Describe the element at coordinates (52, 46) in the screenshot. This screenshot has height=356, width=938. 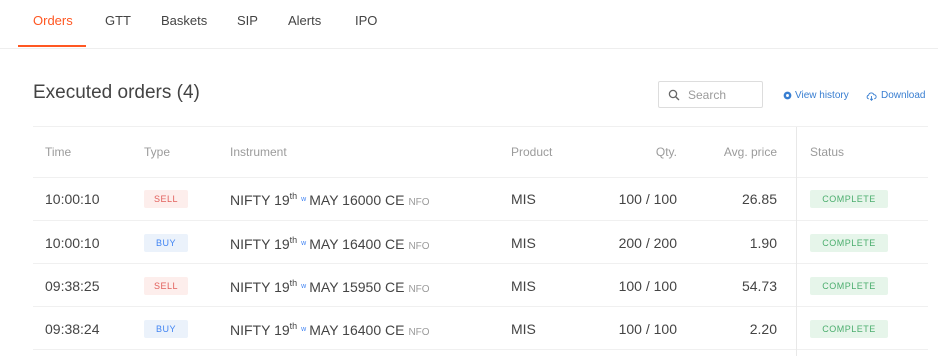
I see `active-tab-indicator` at that location.